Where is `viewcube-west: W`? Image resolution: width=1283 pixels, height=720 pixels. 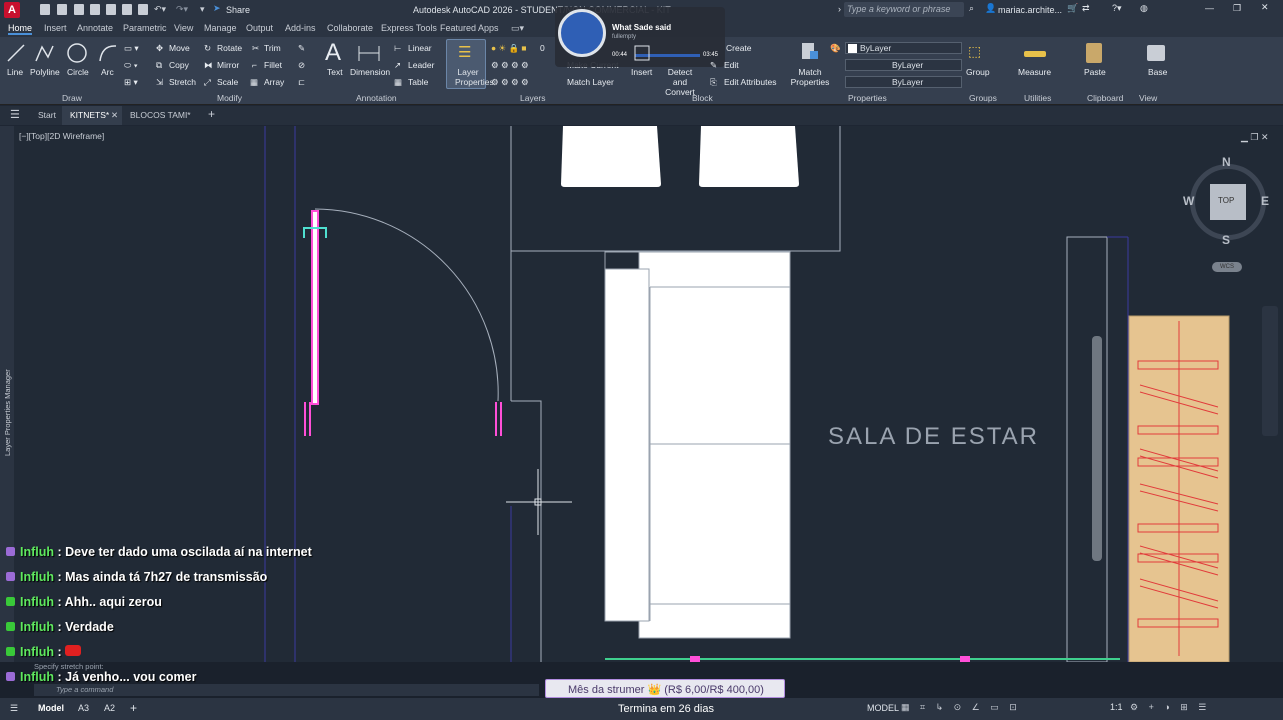
viewcube-west: W is located at coordinates (1188, 201).